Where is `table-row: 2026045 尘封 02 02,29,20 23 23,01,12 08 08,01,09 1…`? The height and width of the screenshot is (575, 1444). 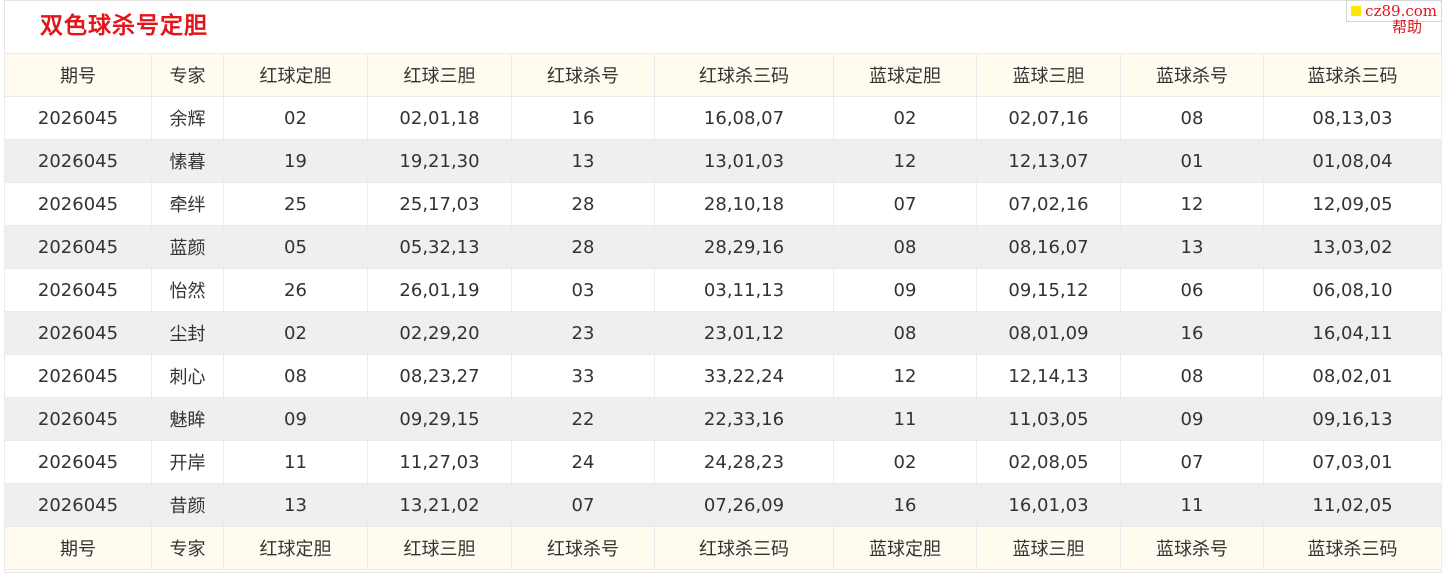 table-row: 2026045 尘封 02 02,29,20 23 23,01,12 08 08,01,09 1… is located at coordinates (723, 333).